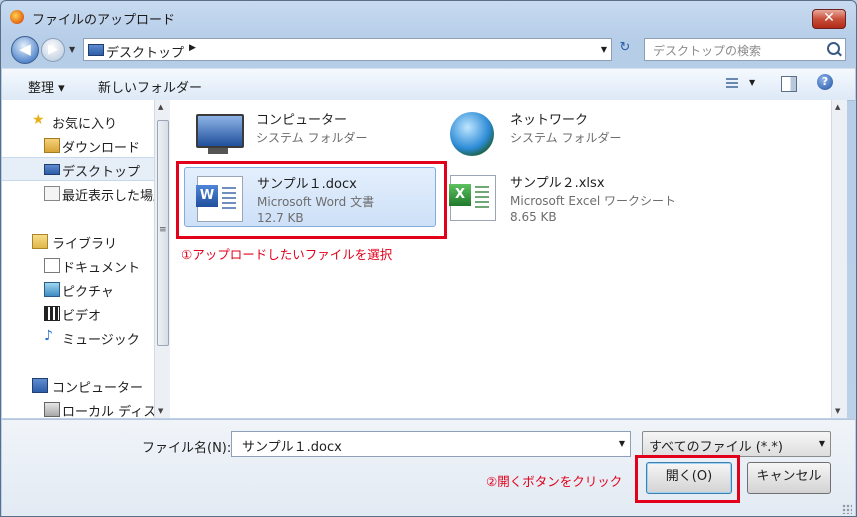  Describe the element at coordinates (101, 172) in the screenshot. I see `sidebar-item-label: デスクトップ` at that location.